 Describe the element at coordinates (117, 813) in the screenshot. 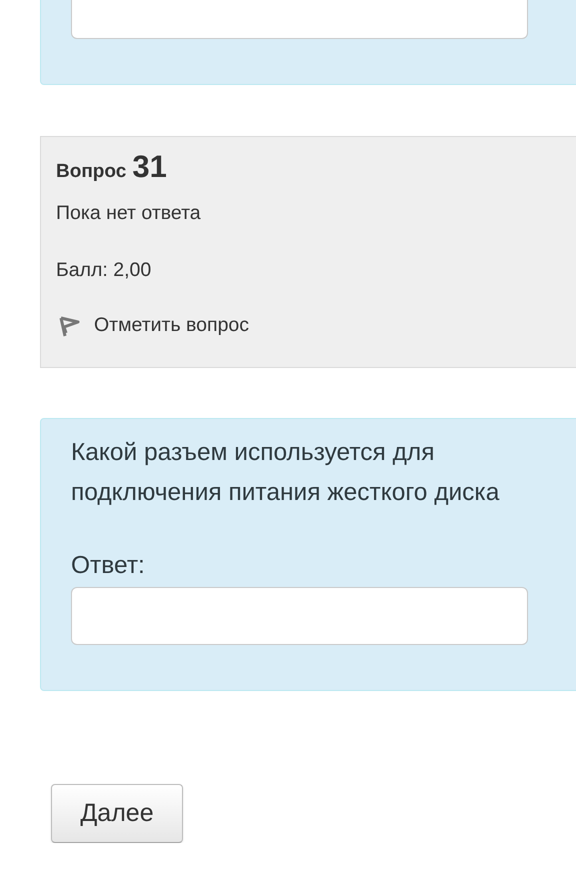

I see `next-button: Далее` at that location.